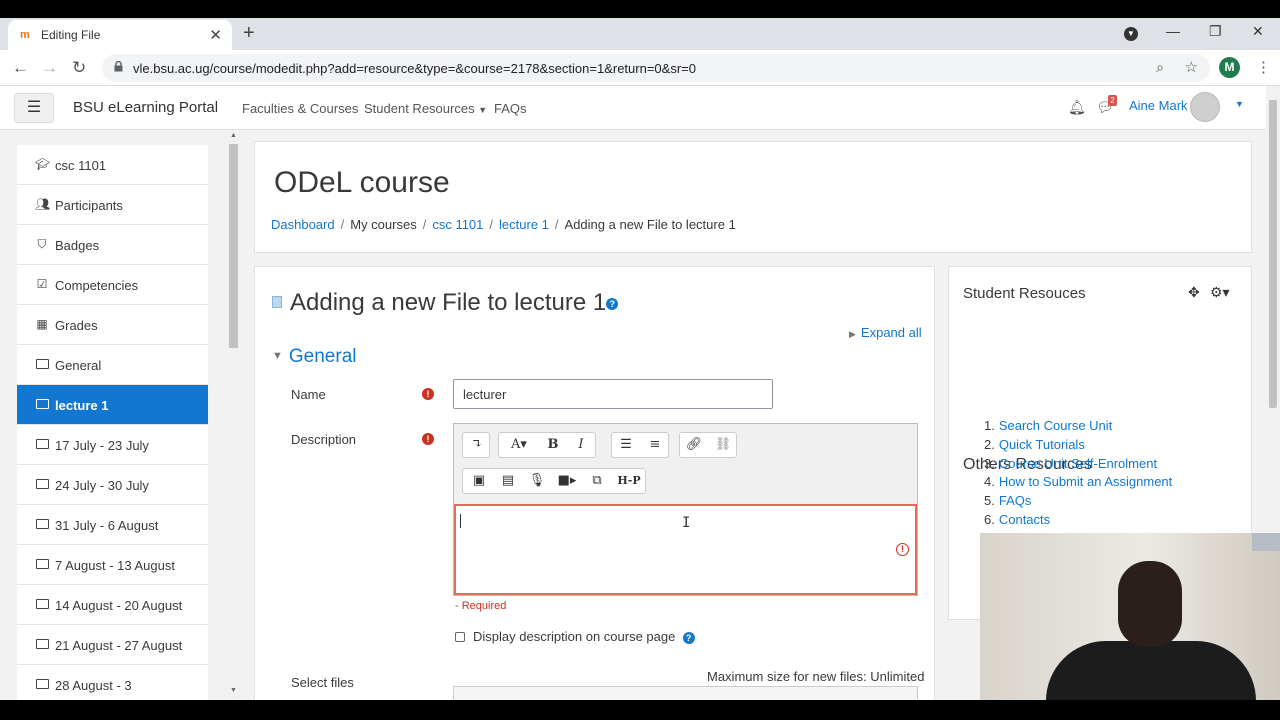  What do you see at coordinates (1273, 254) in the screenshot?
I see `page-scroll-thumb` at bounding box center [1273, 254].